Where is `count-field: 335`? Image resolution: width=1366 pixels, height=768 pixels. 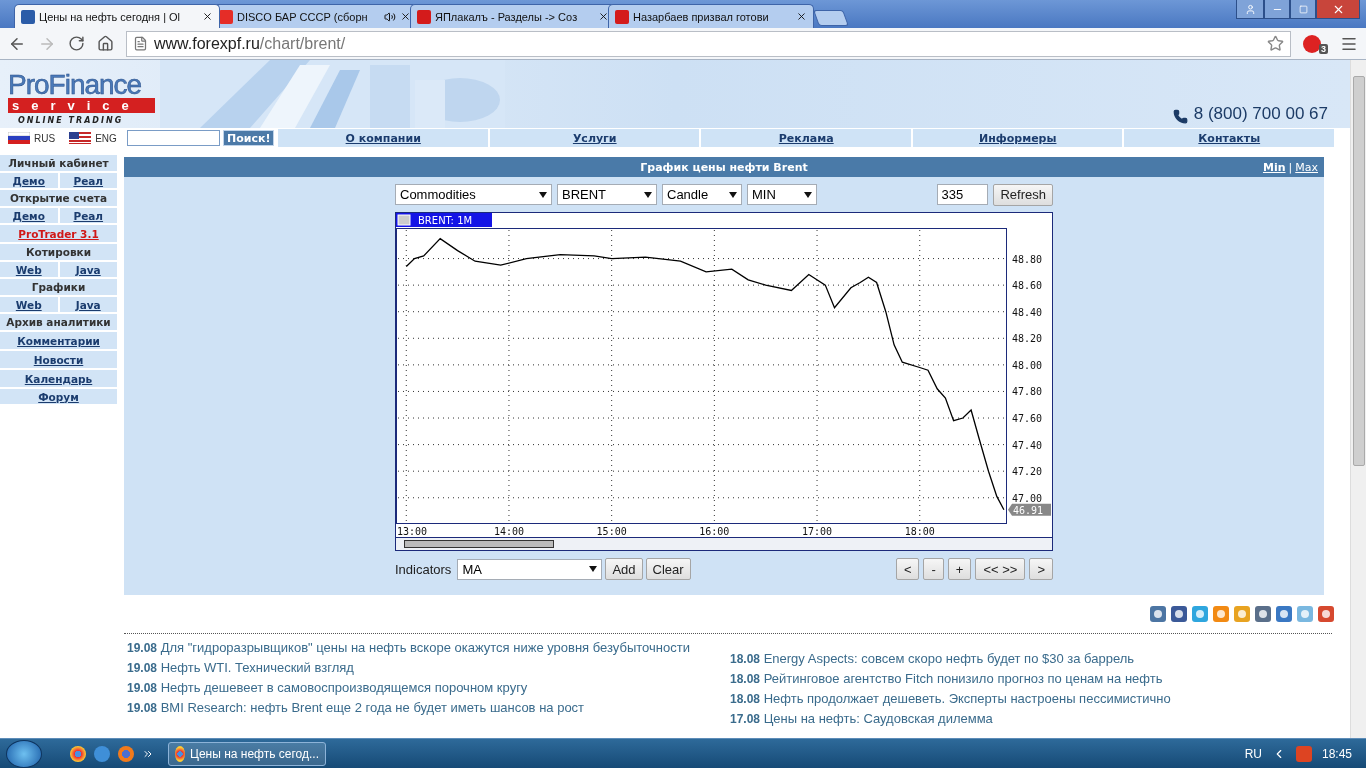 count-field: 335 is located at coordinates (963, 194).